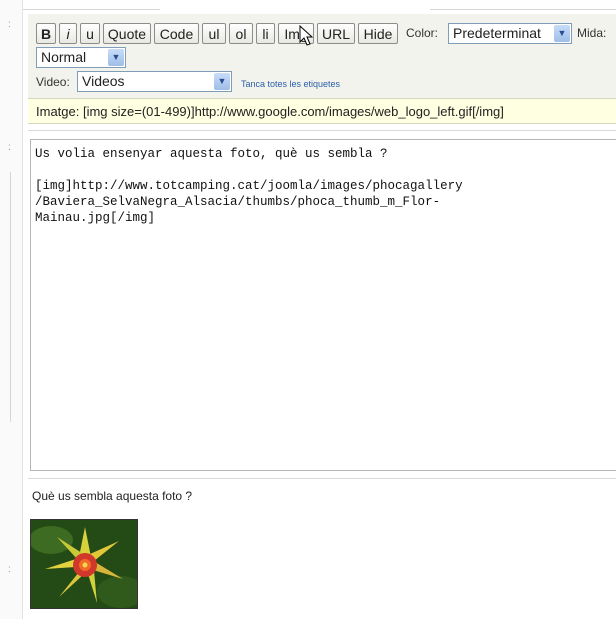 This screenshot has height=619, width=616. What do you see at coordinates (290, 84) in the screenshot?
I see `close-all-tags-link: Tanca totes les etiquetes` at bounding box center [290, 84].